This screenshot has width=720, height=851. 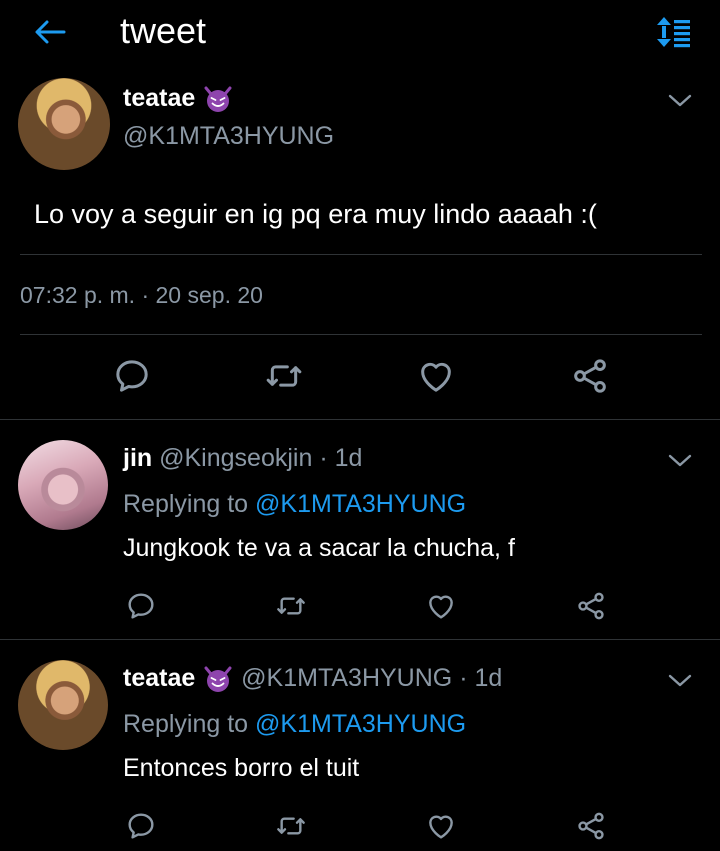 I want to click on reply-header: teatae @K1MTA3HYUNG · 1d, so click(x=312, y=678).